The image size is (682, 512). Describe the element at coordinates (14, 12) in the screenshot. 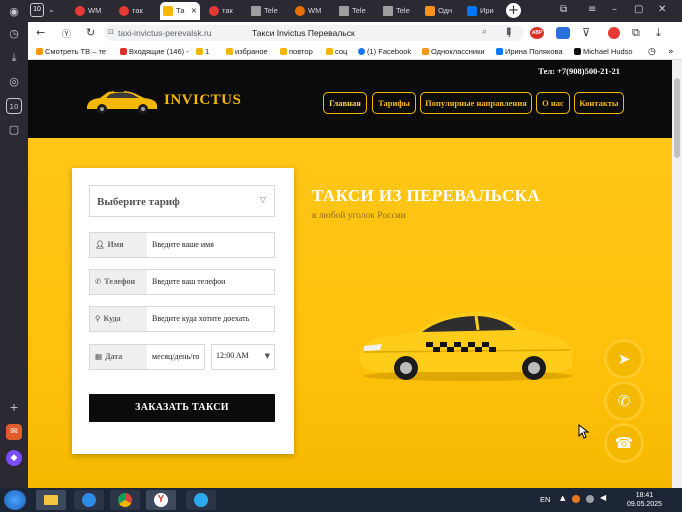

I see `browser-logo-icon: ◉` at that location.